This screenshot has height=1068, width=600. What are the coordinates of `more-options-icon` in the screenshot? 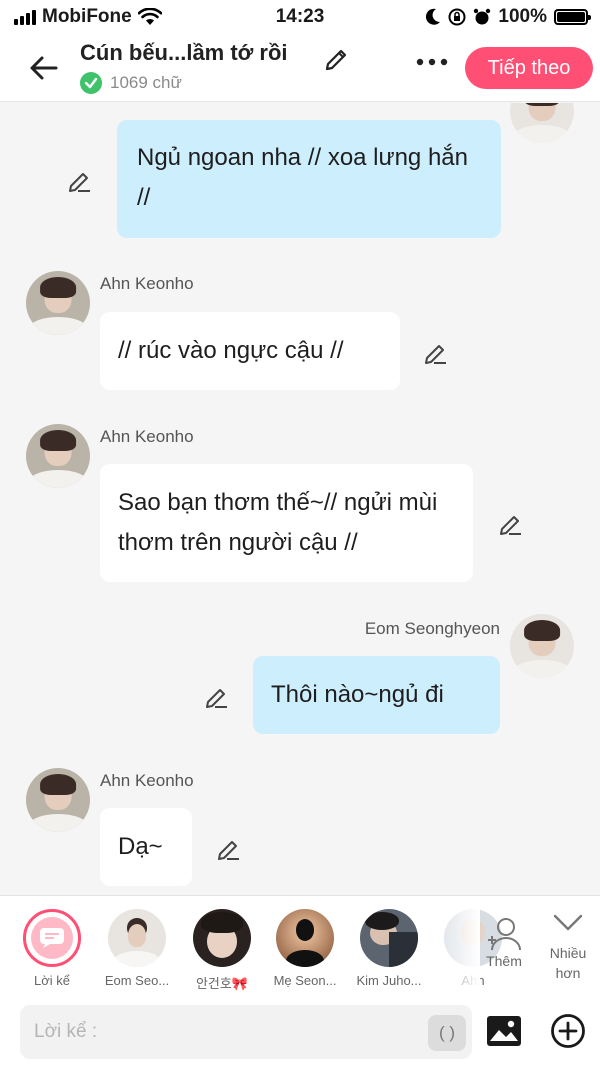 It's located at (434, 62).